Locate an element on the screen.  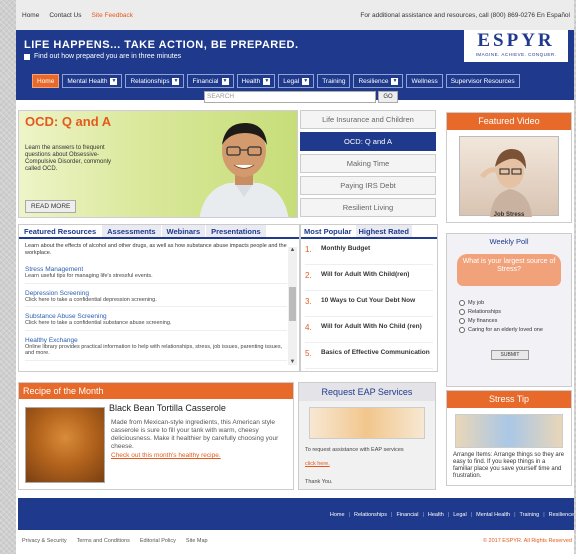
poll-question: What is your largest source of Stress? is located at coordinates (509, 270).